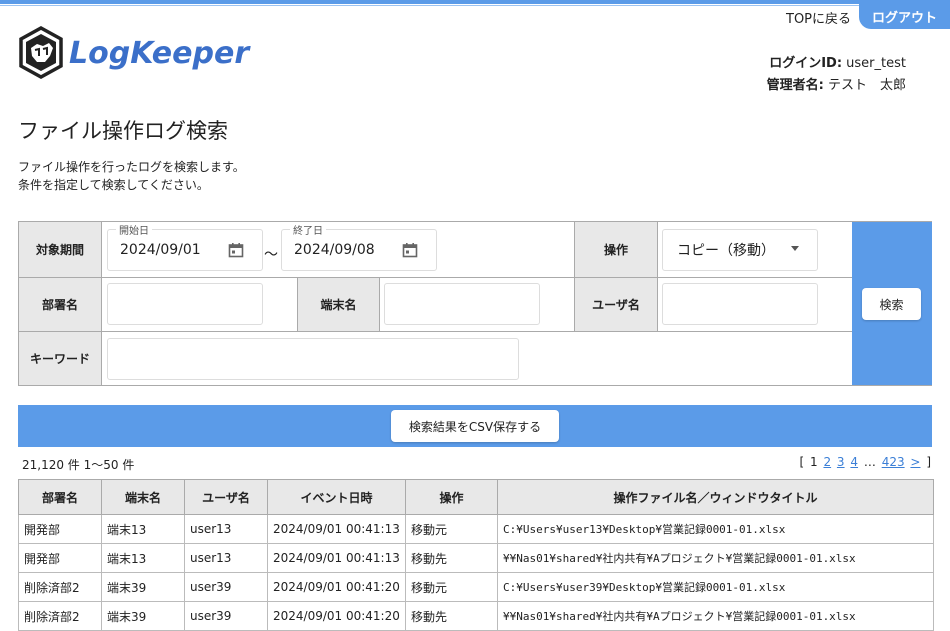  I want to click on admin-name-label: 管理者名:, so click(795, 85).